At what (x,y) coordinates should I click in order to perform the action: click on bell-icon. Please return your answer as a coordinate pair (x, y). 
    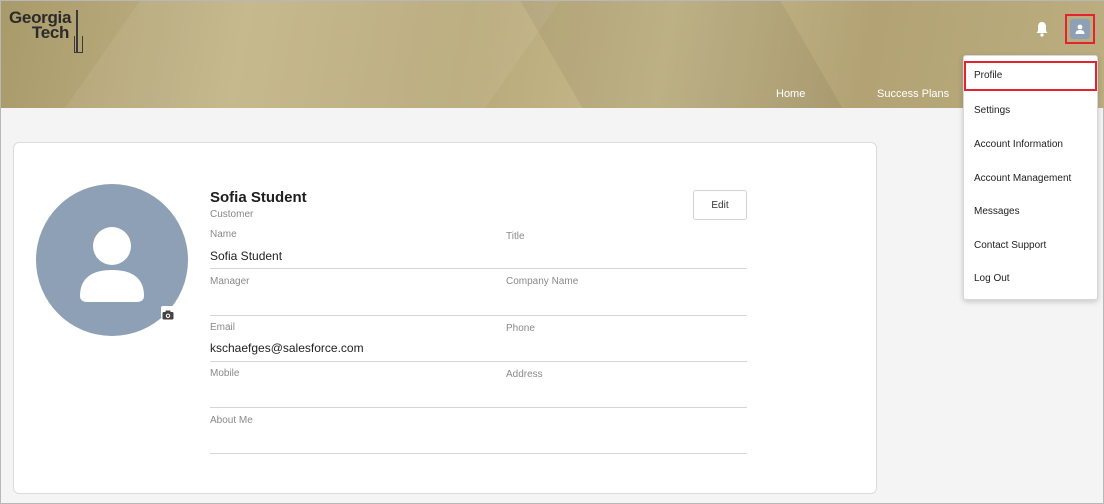
    Looking at the image, I should click on (1042, 29).